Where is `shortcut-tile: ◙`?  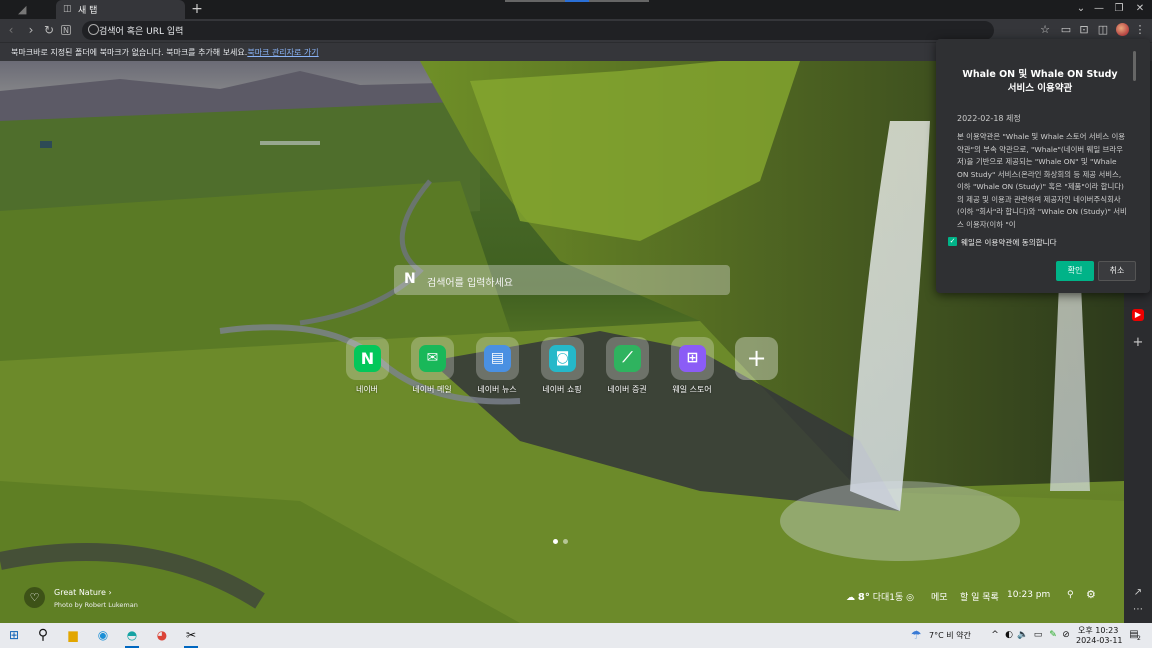 shortcut-tile: ◙ is located at coordinates (562, 358).